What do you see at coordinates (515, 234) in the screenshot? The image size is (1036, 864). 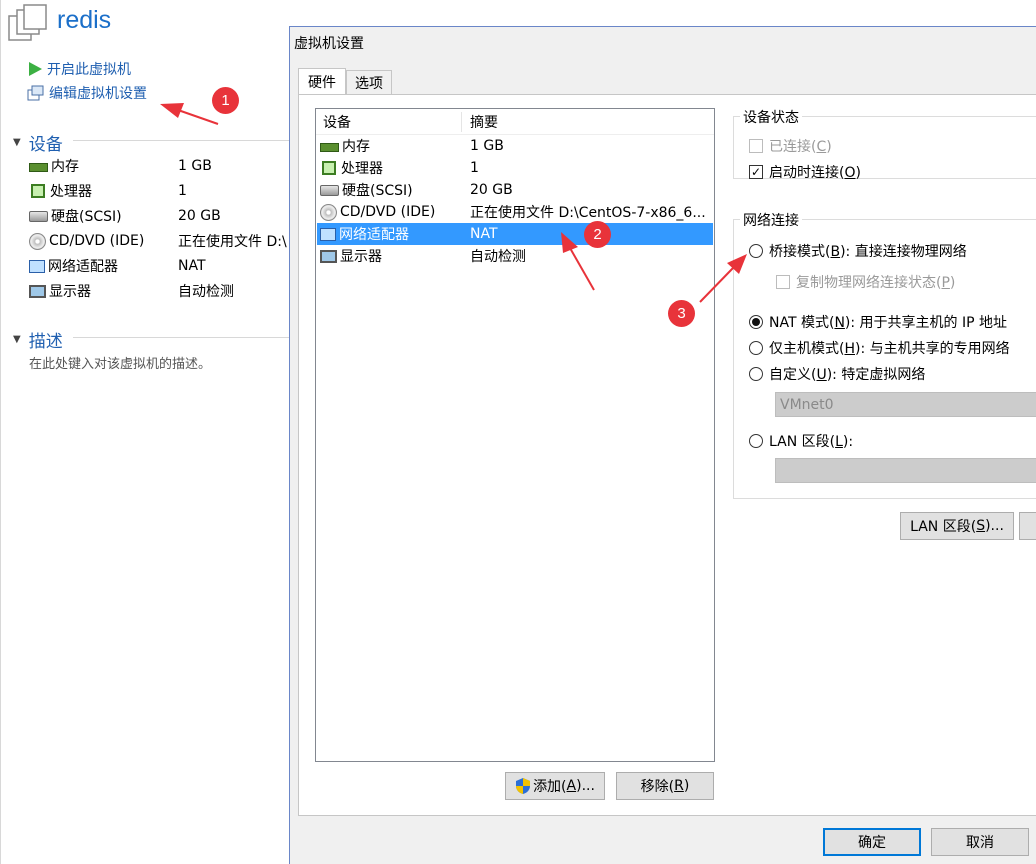 I see `device-row-network: 网络适配器 NAT` at bounding box center [515, 234].